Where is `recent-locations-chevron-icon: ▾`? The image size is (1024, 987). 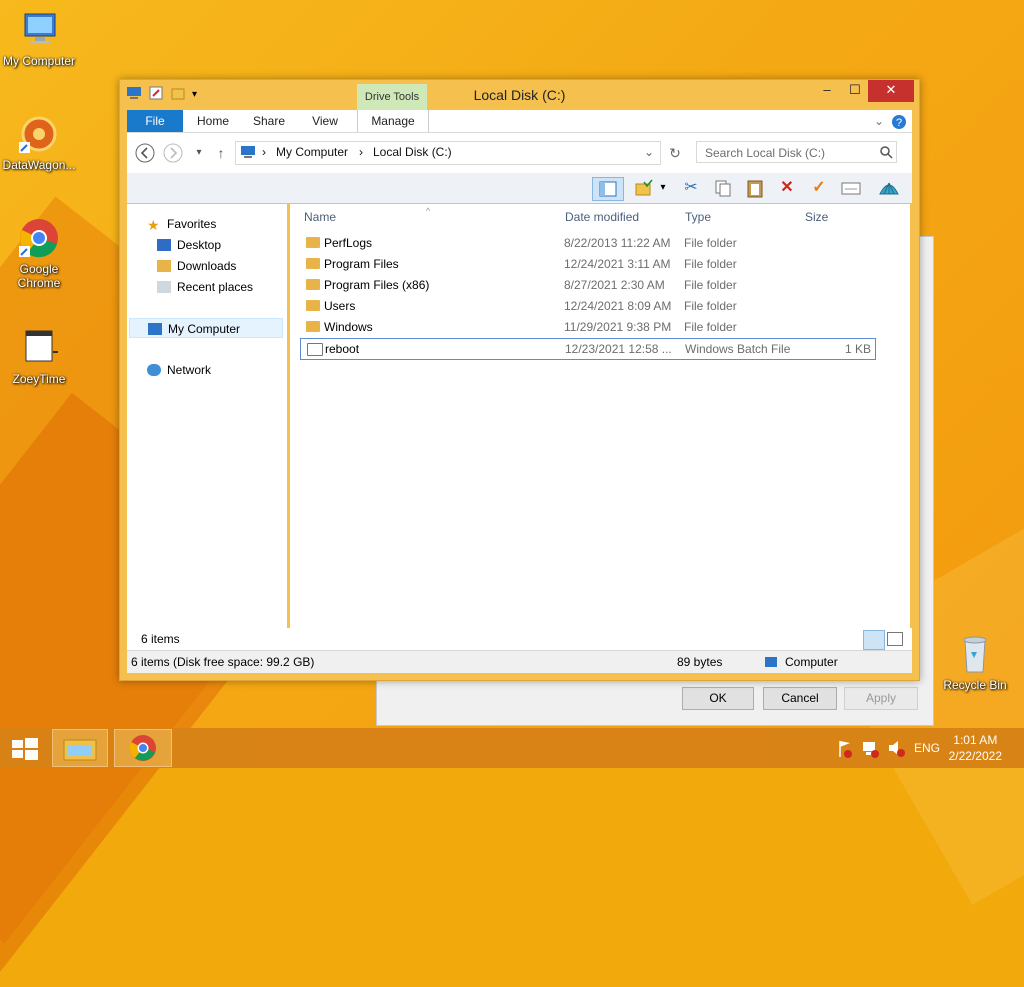 recent-locations-chevron-icon: ▾ is located at coordinates (199, 153).